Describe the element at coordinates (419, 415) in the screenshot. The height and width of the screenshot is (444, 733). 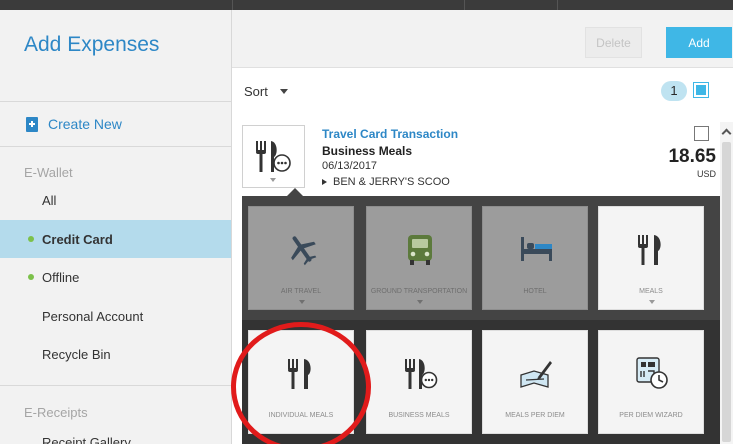
I see `tile-label: BUSINESS MEALS` at that location.